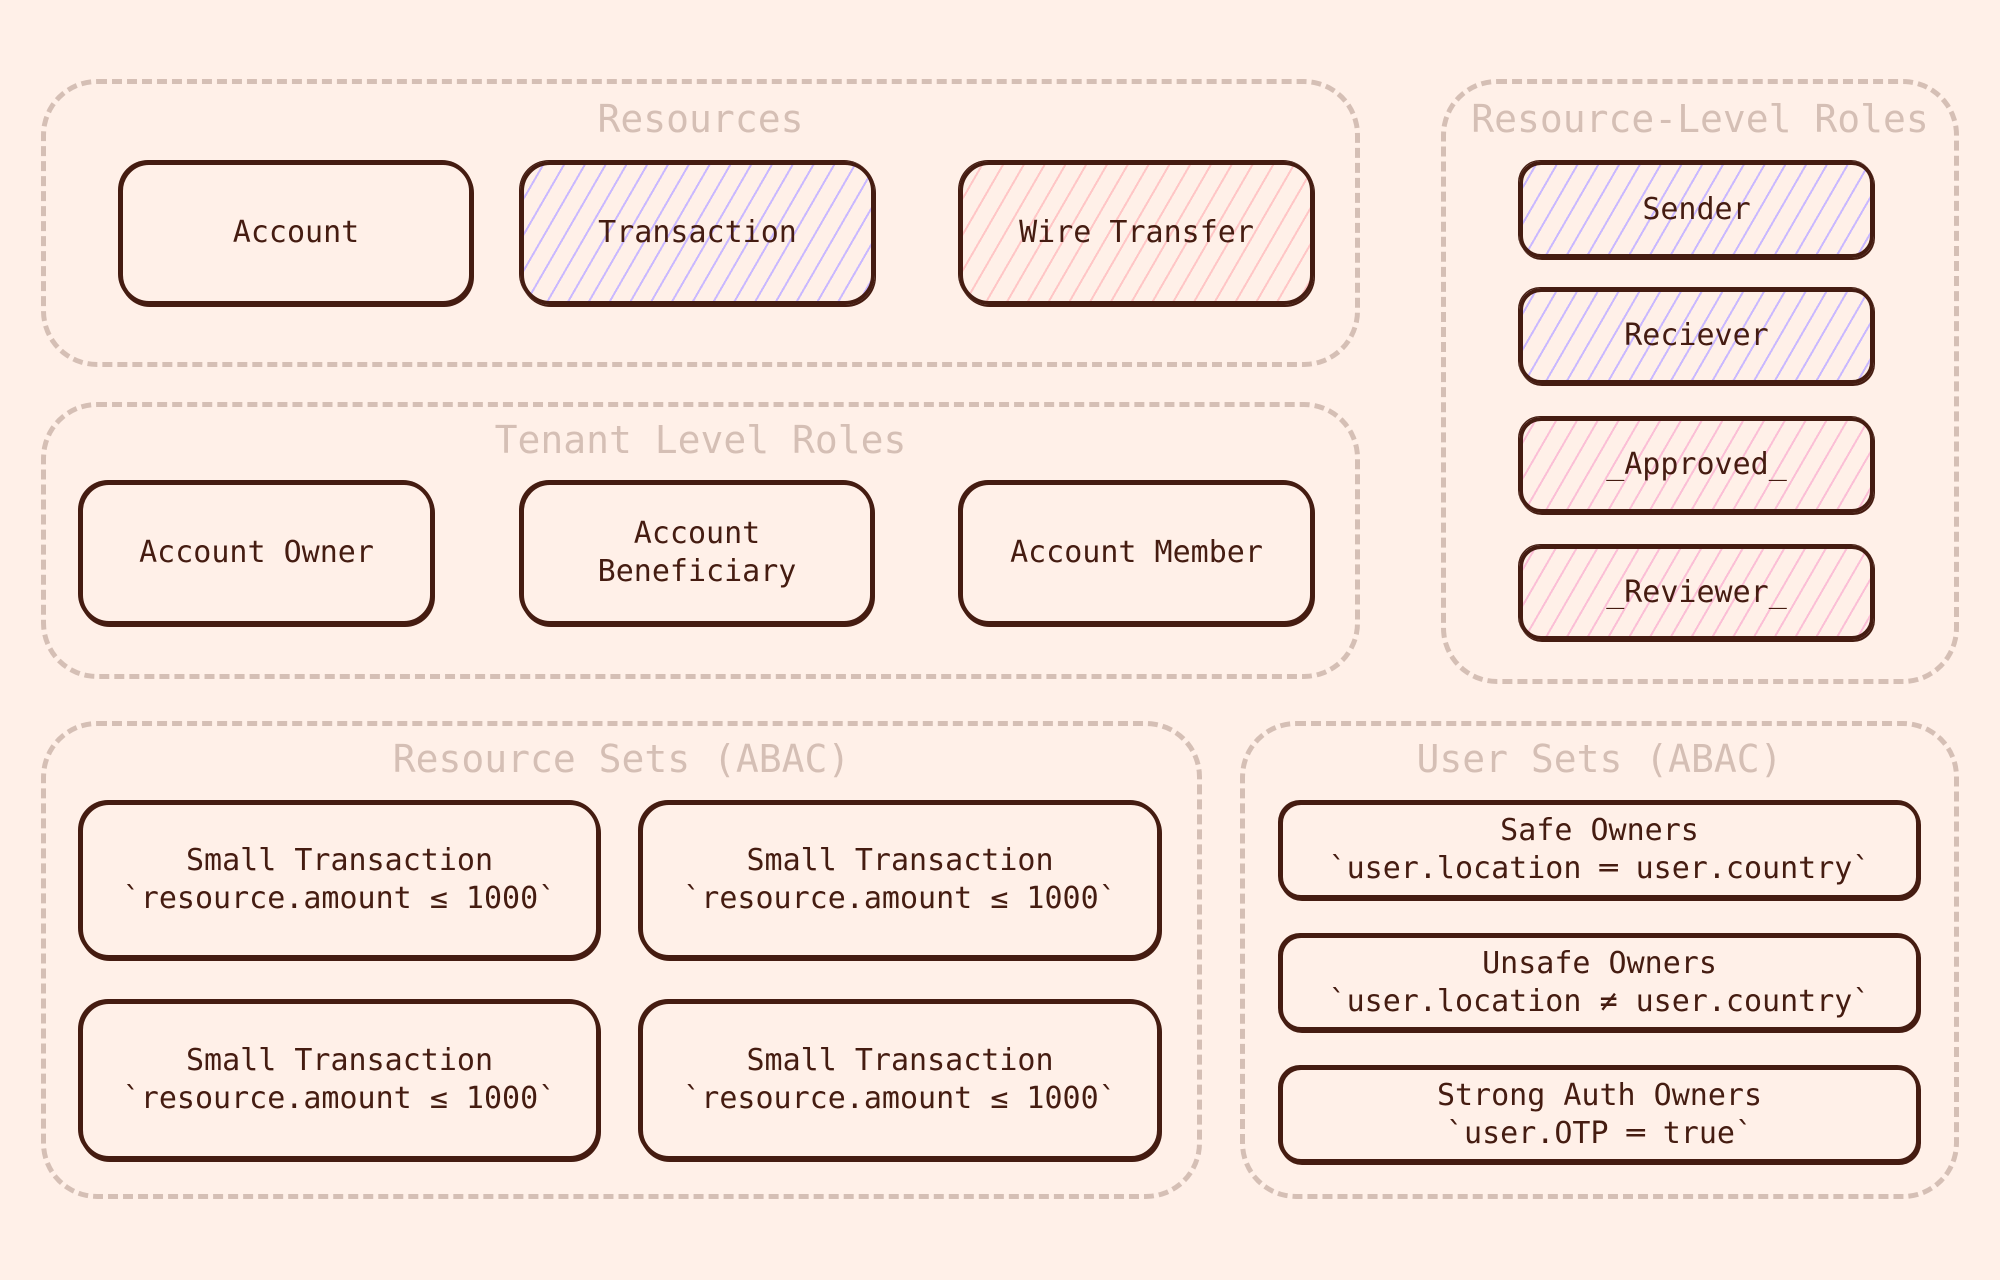  I want to click on node-label: Sender, so click(1696, 209).